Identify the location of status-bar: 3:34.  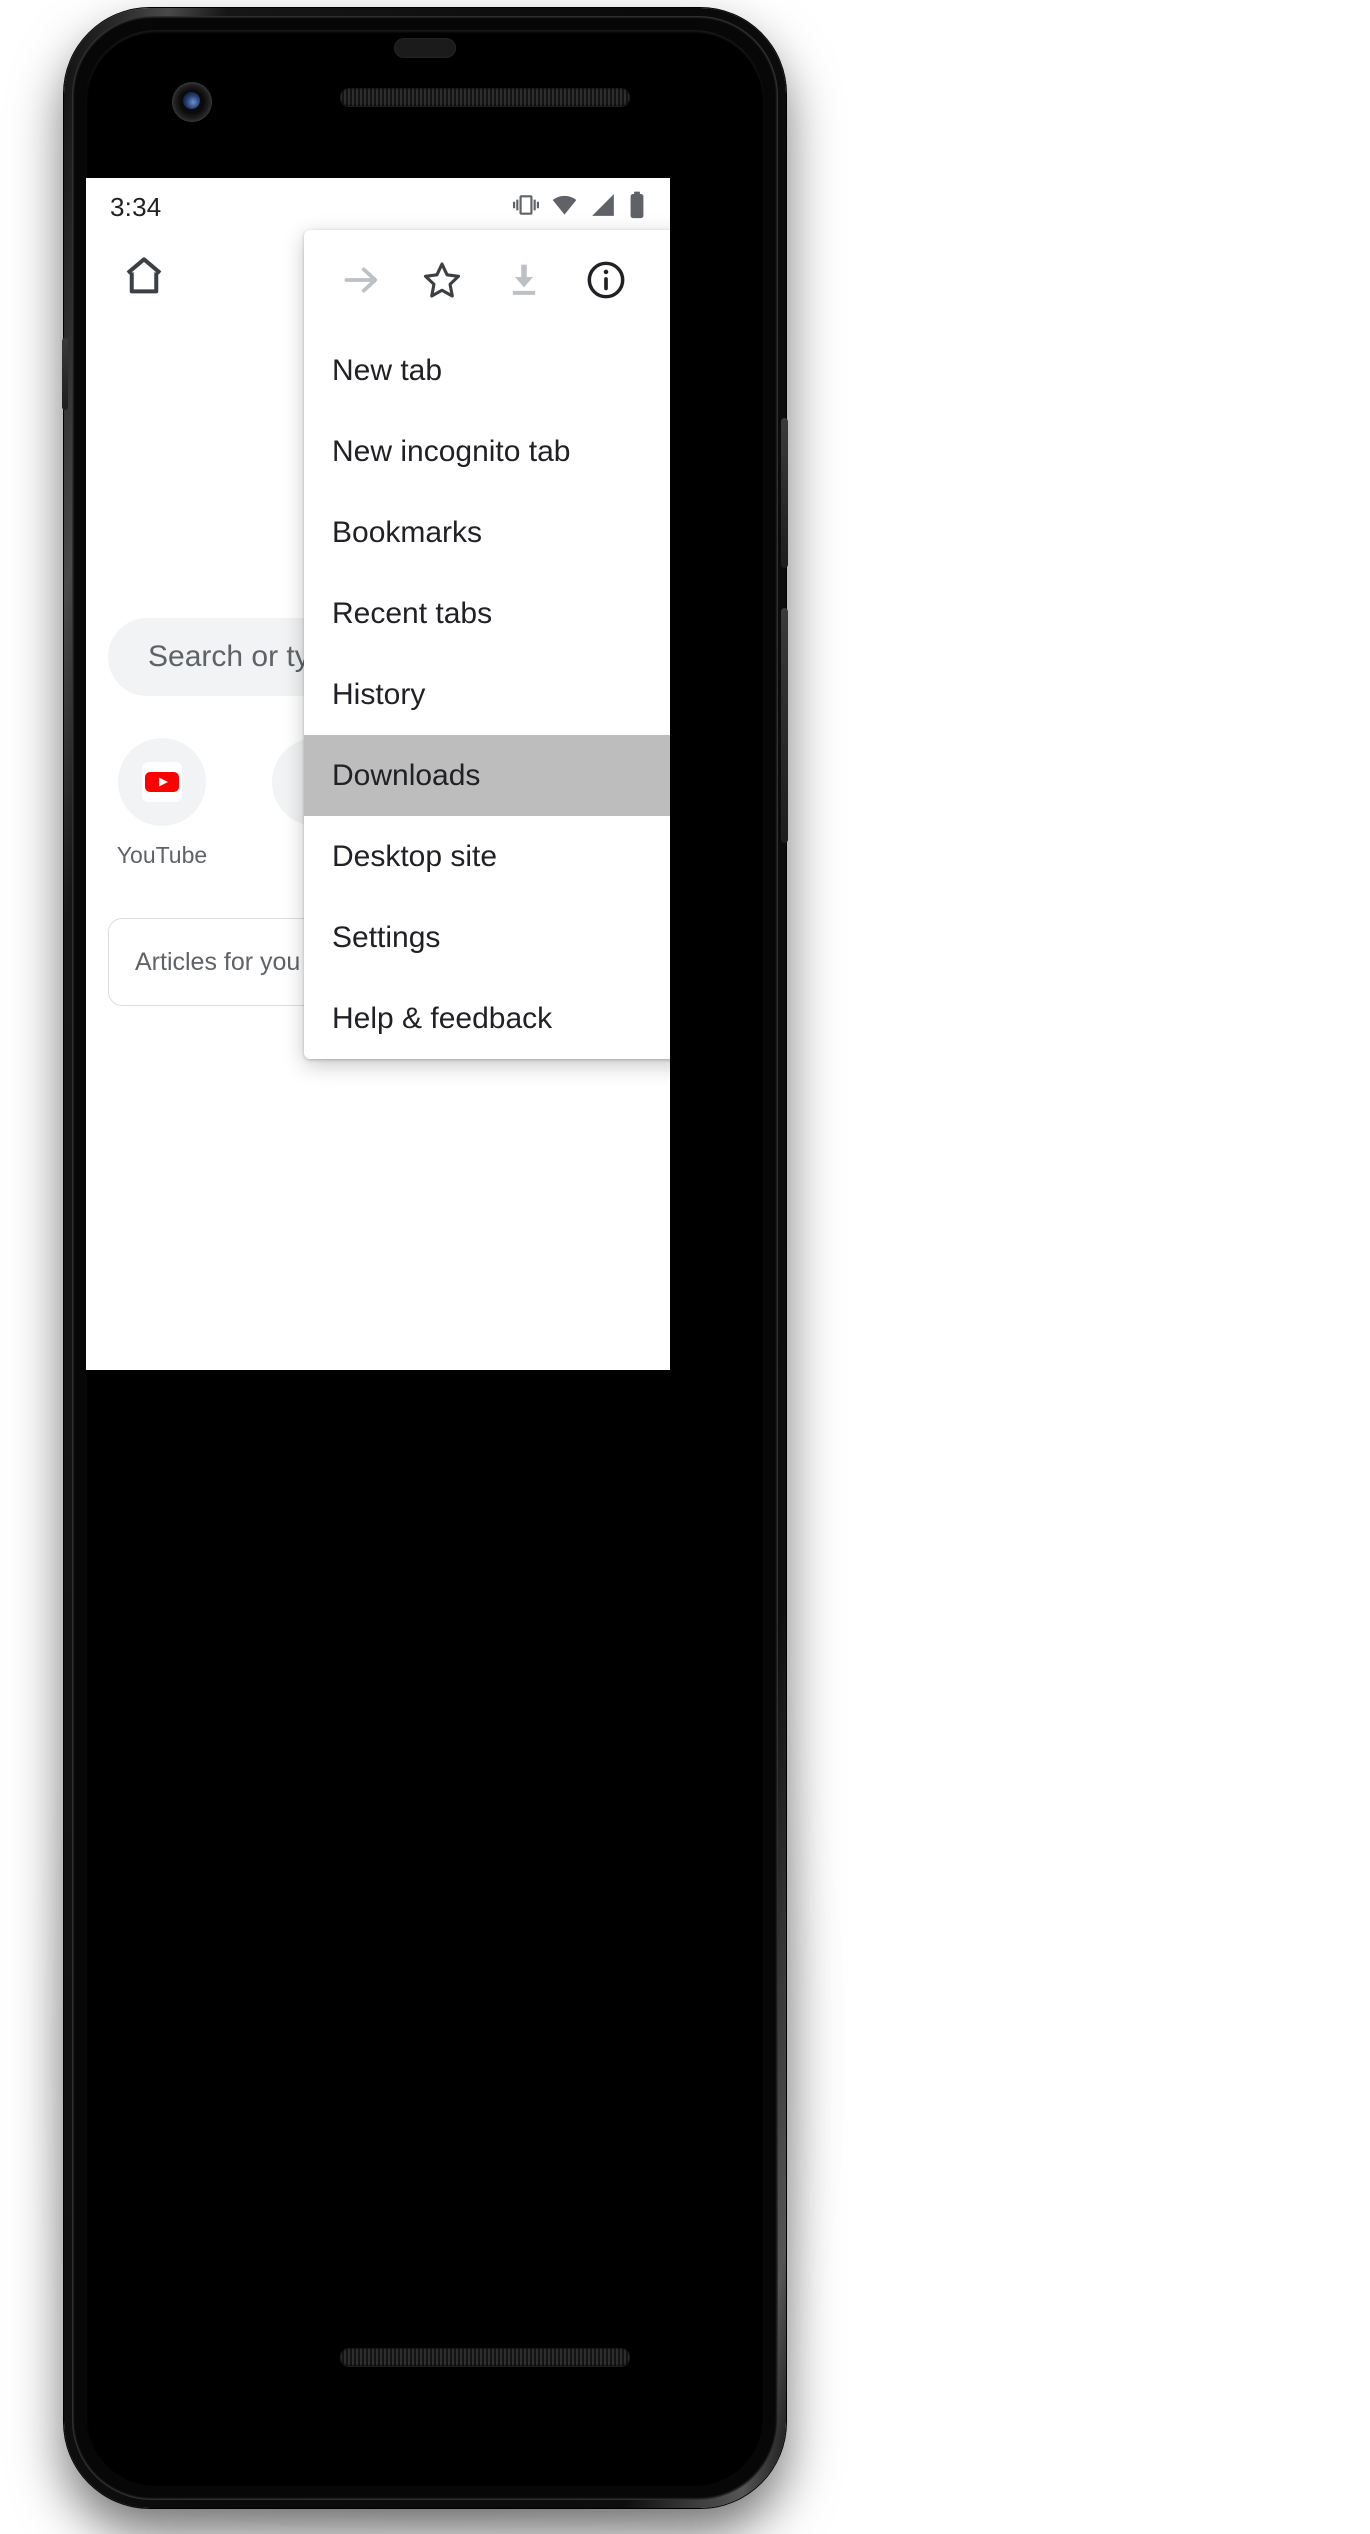
(378, 207).